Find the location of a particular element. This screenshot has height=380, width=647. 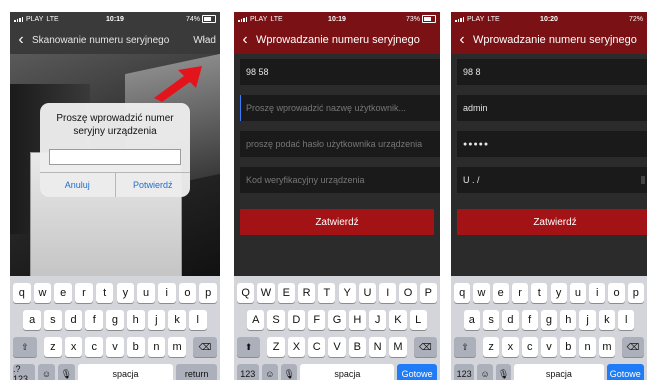

key-c: c is located at coordinates (94, 347).